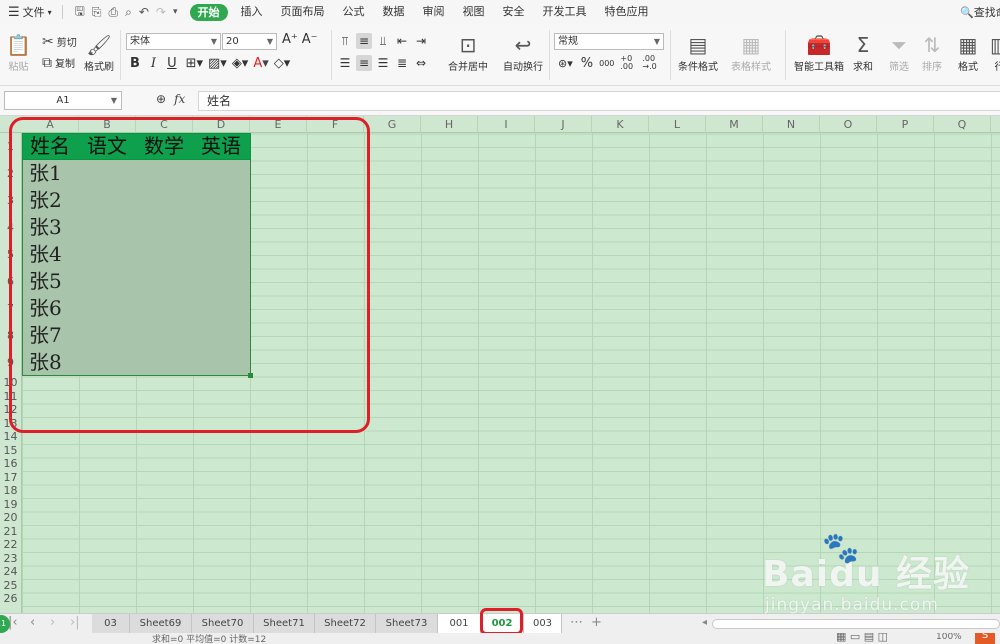 The height and width of the screenshot is (644, 1000). Describe the element at coordinates (599, 101) in the screenshot. I see `formula-input: 姓名` at that location.